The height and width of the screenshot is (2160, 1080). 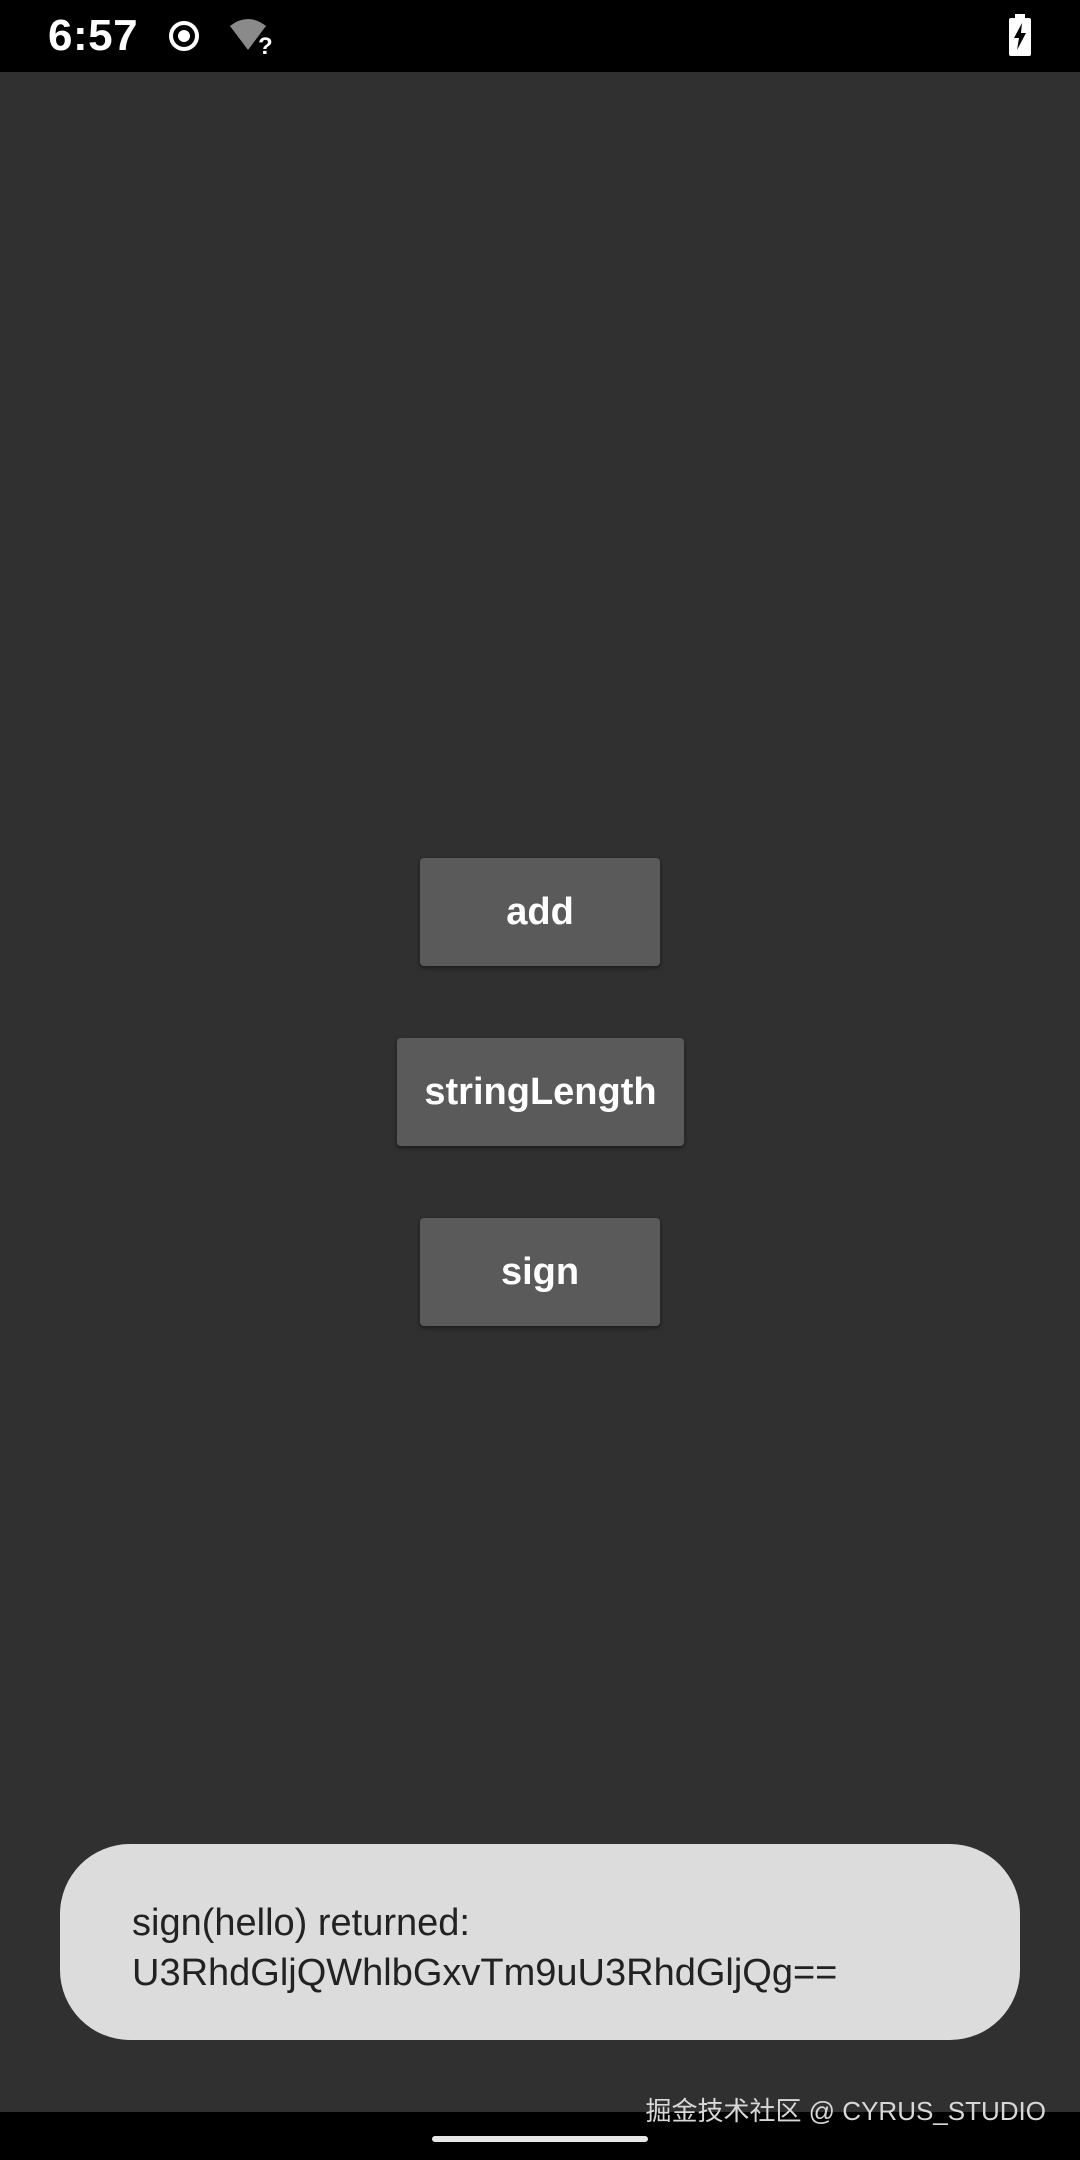 What do you see at coordinates (252, 38) in the screenshot?
I see `wifi-unknown-icon: ?` at bounding box center [252, 38].